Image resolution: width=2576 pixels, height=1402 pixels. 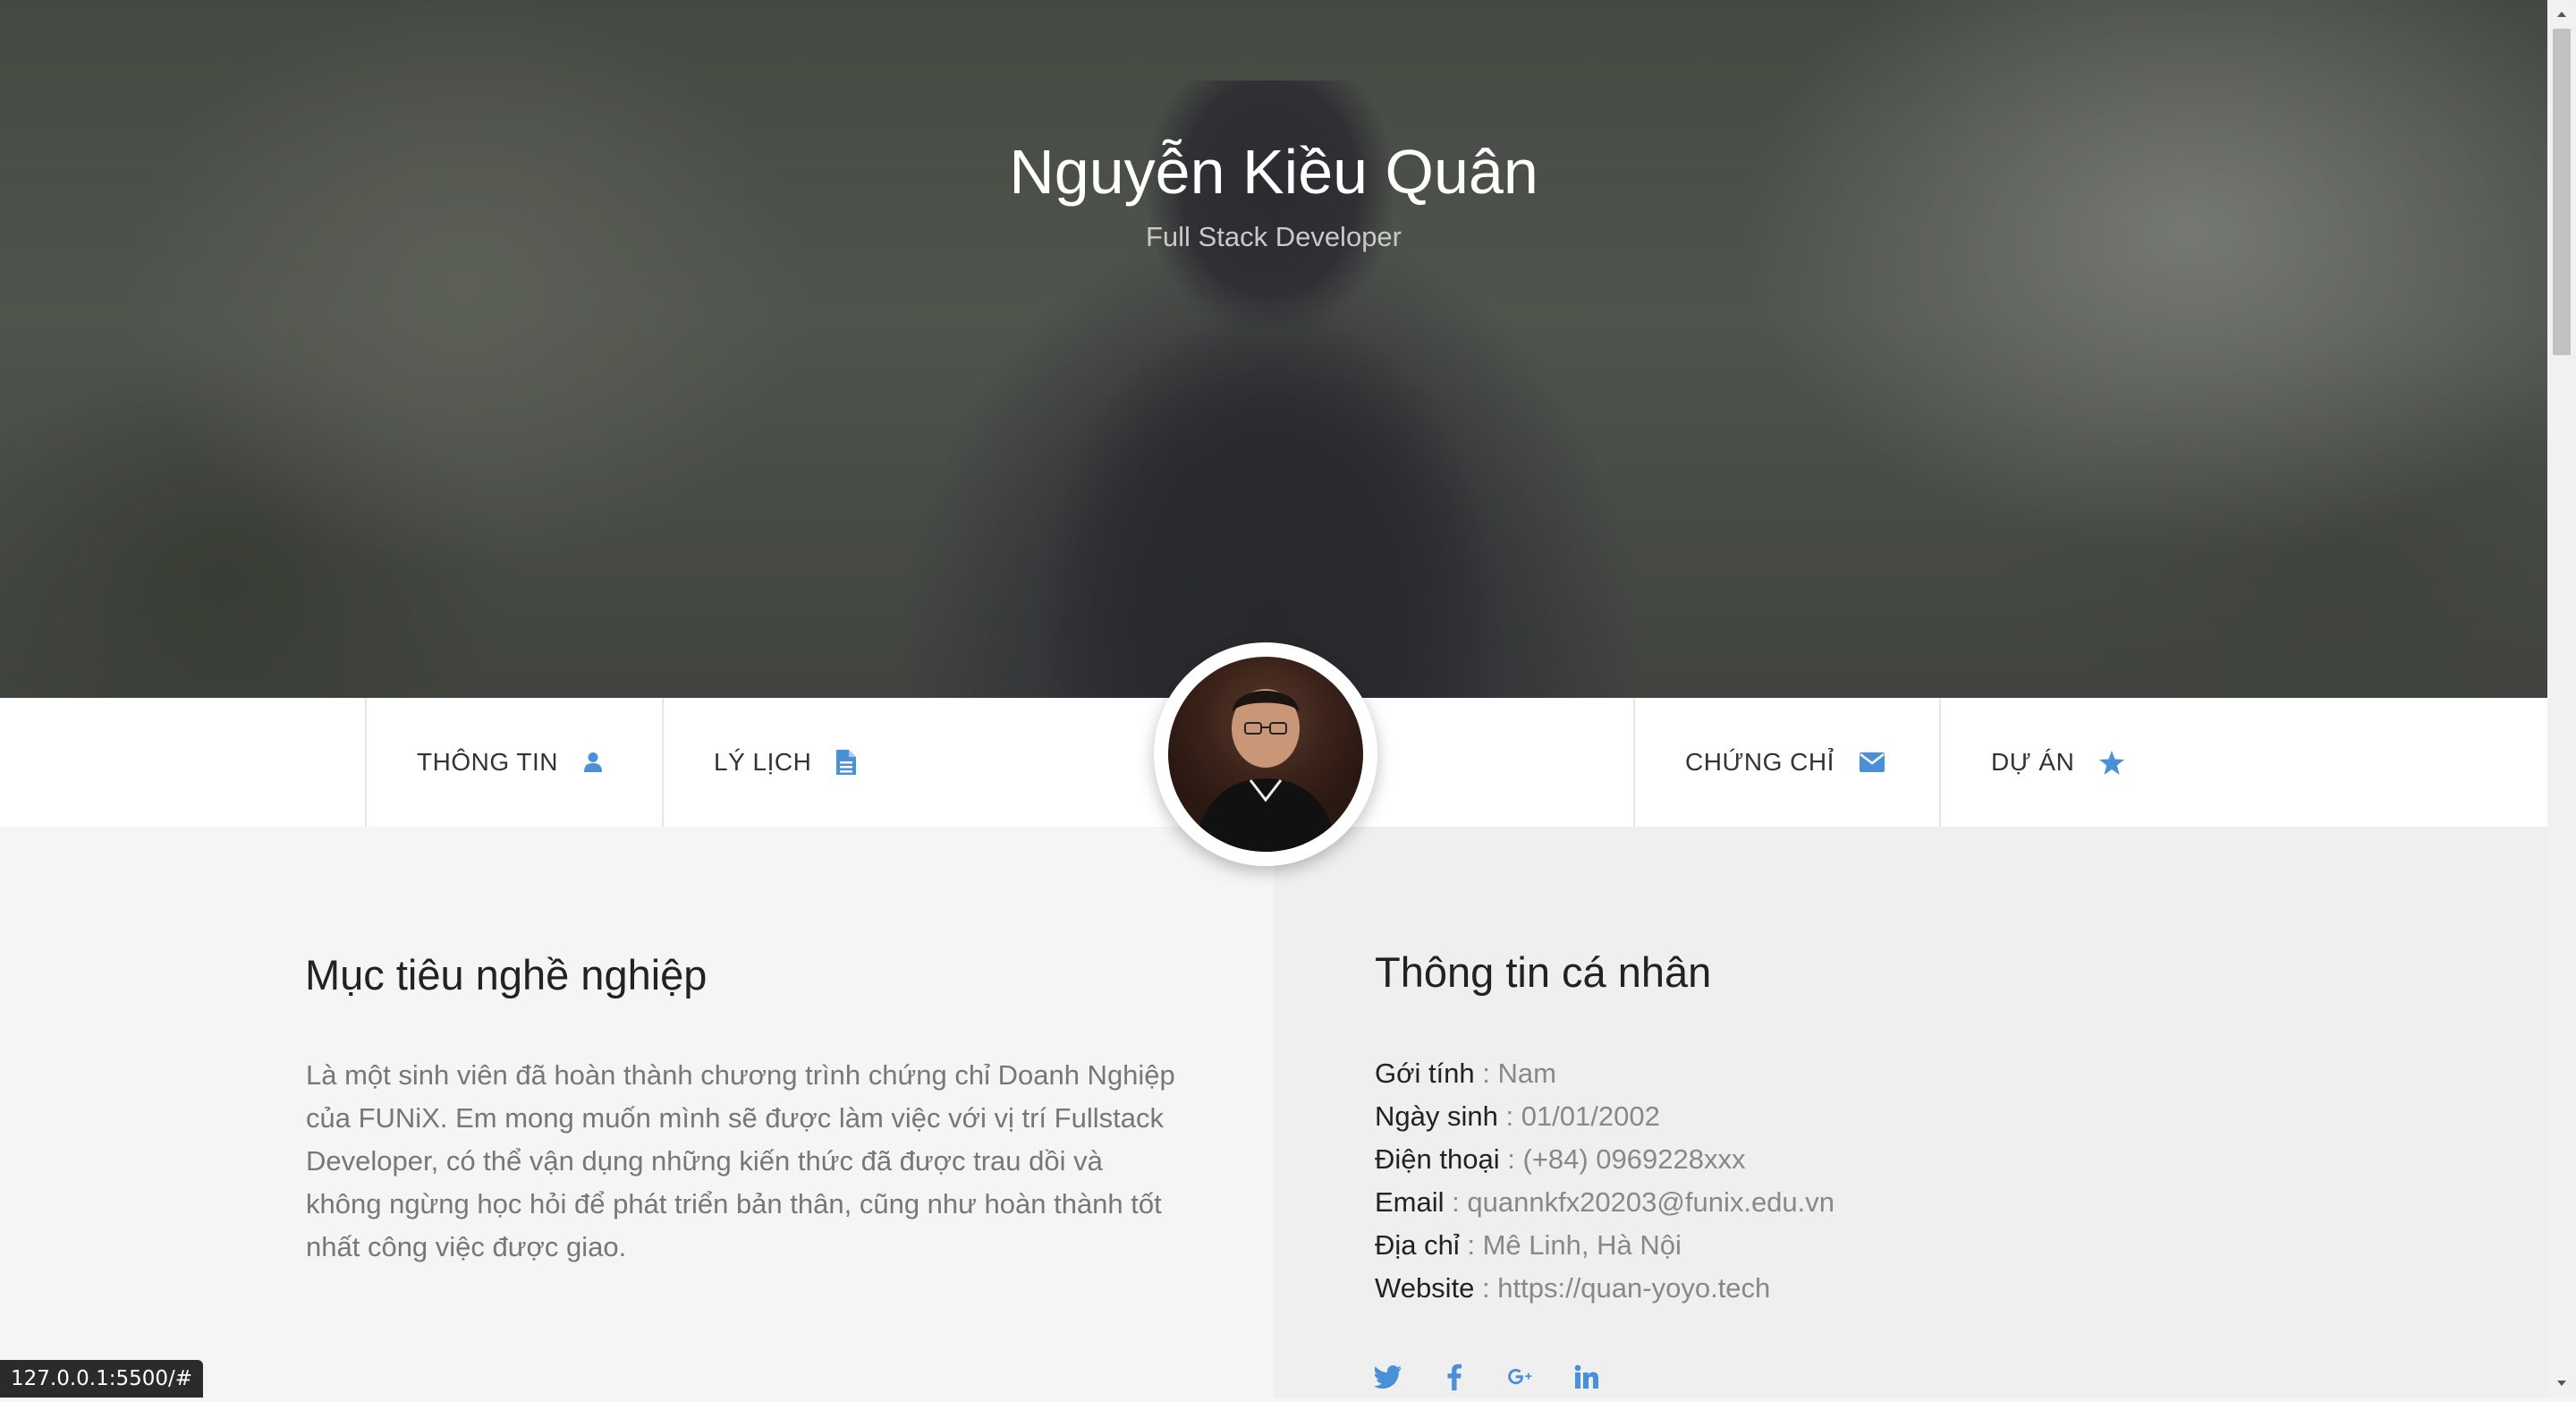 I want to click on personal-info-title: Thông tin cá nhân, so click(x=1543, y=972).